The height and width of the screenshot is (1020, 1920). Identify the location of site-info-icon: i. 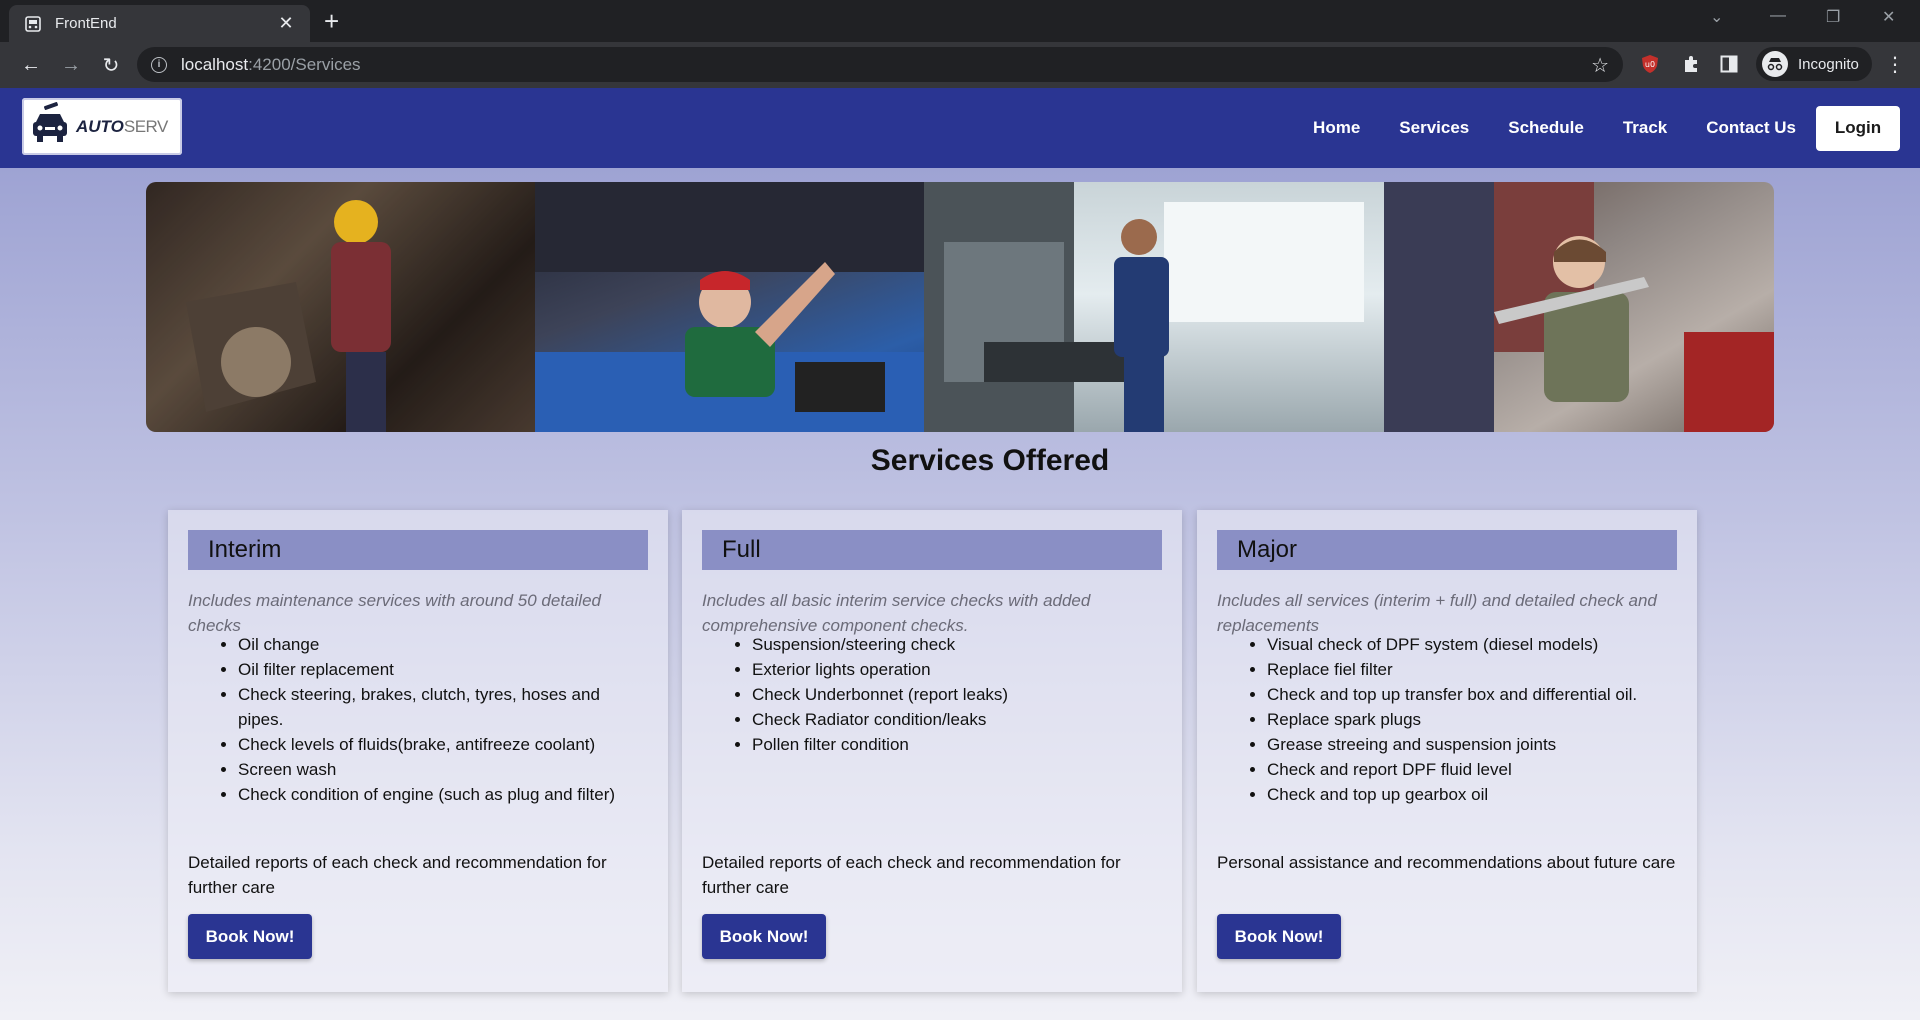
(159, 64).